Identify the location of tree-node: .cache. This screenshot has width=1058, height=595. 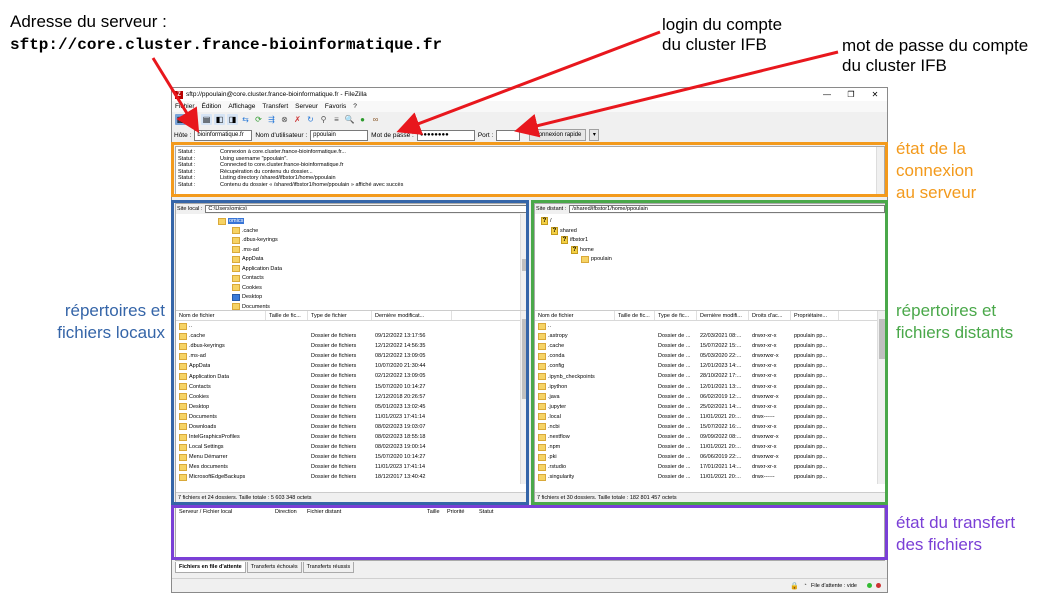
(245, 231).